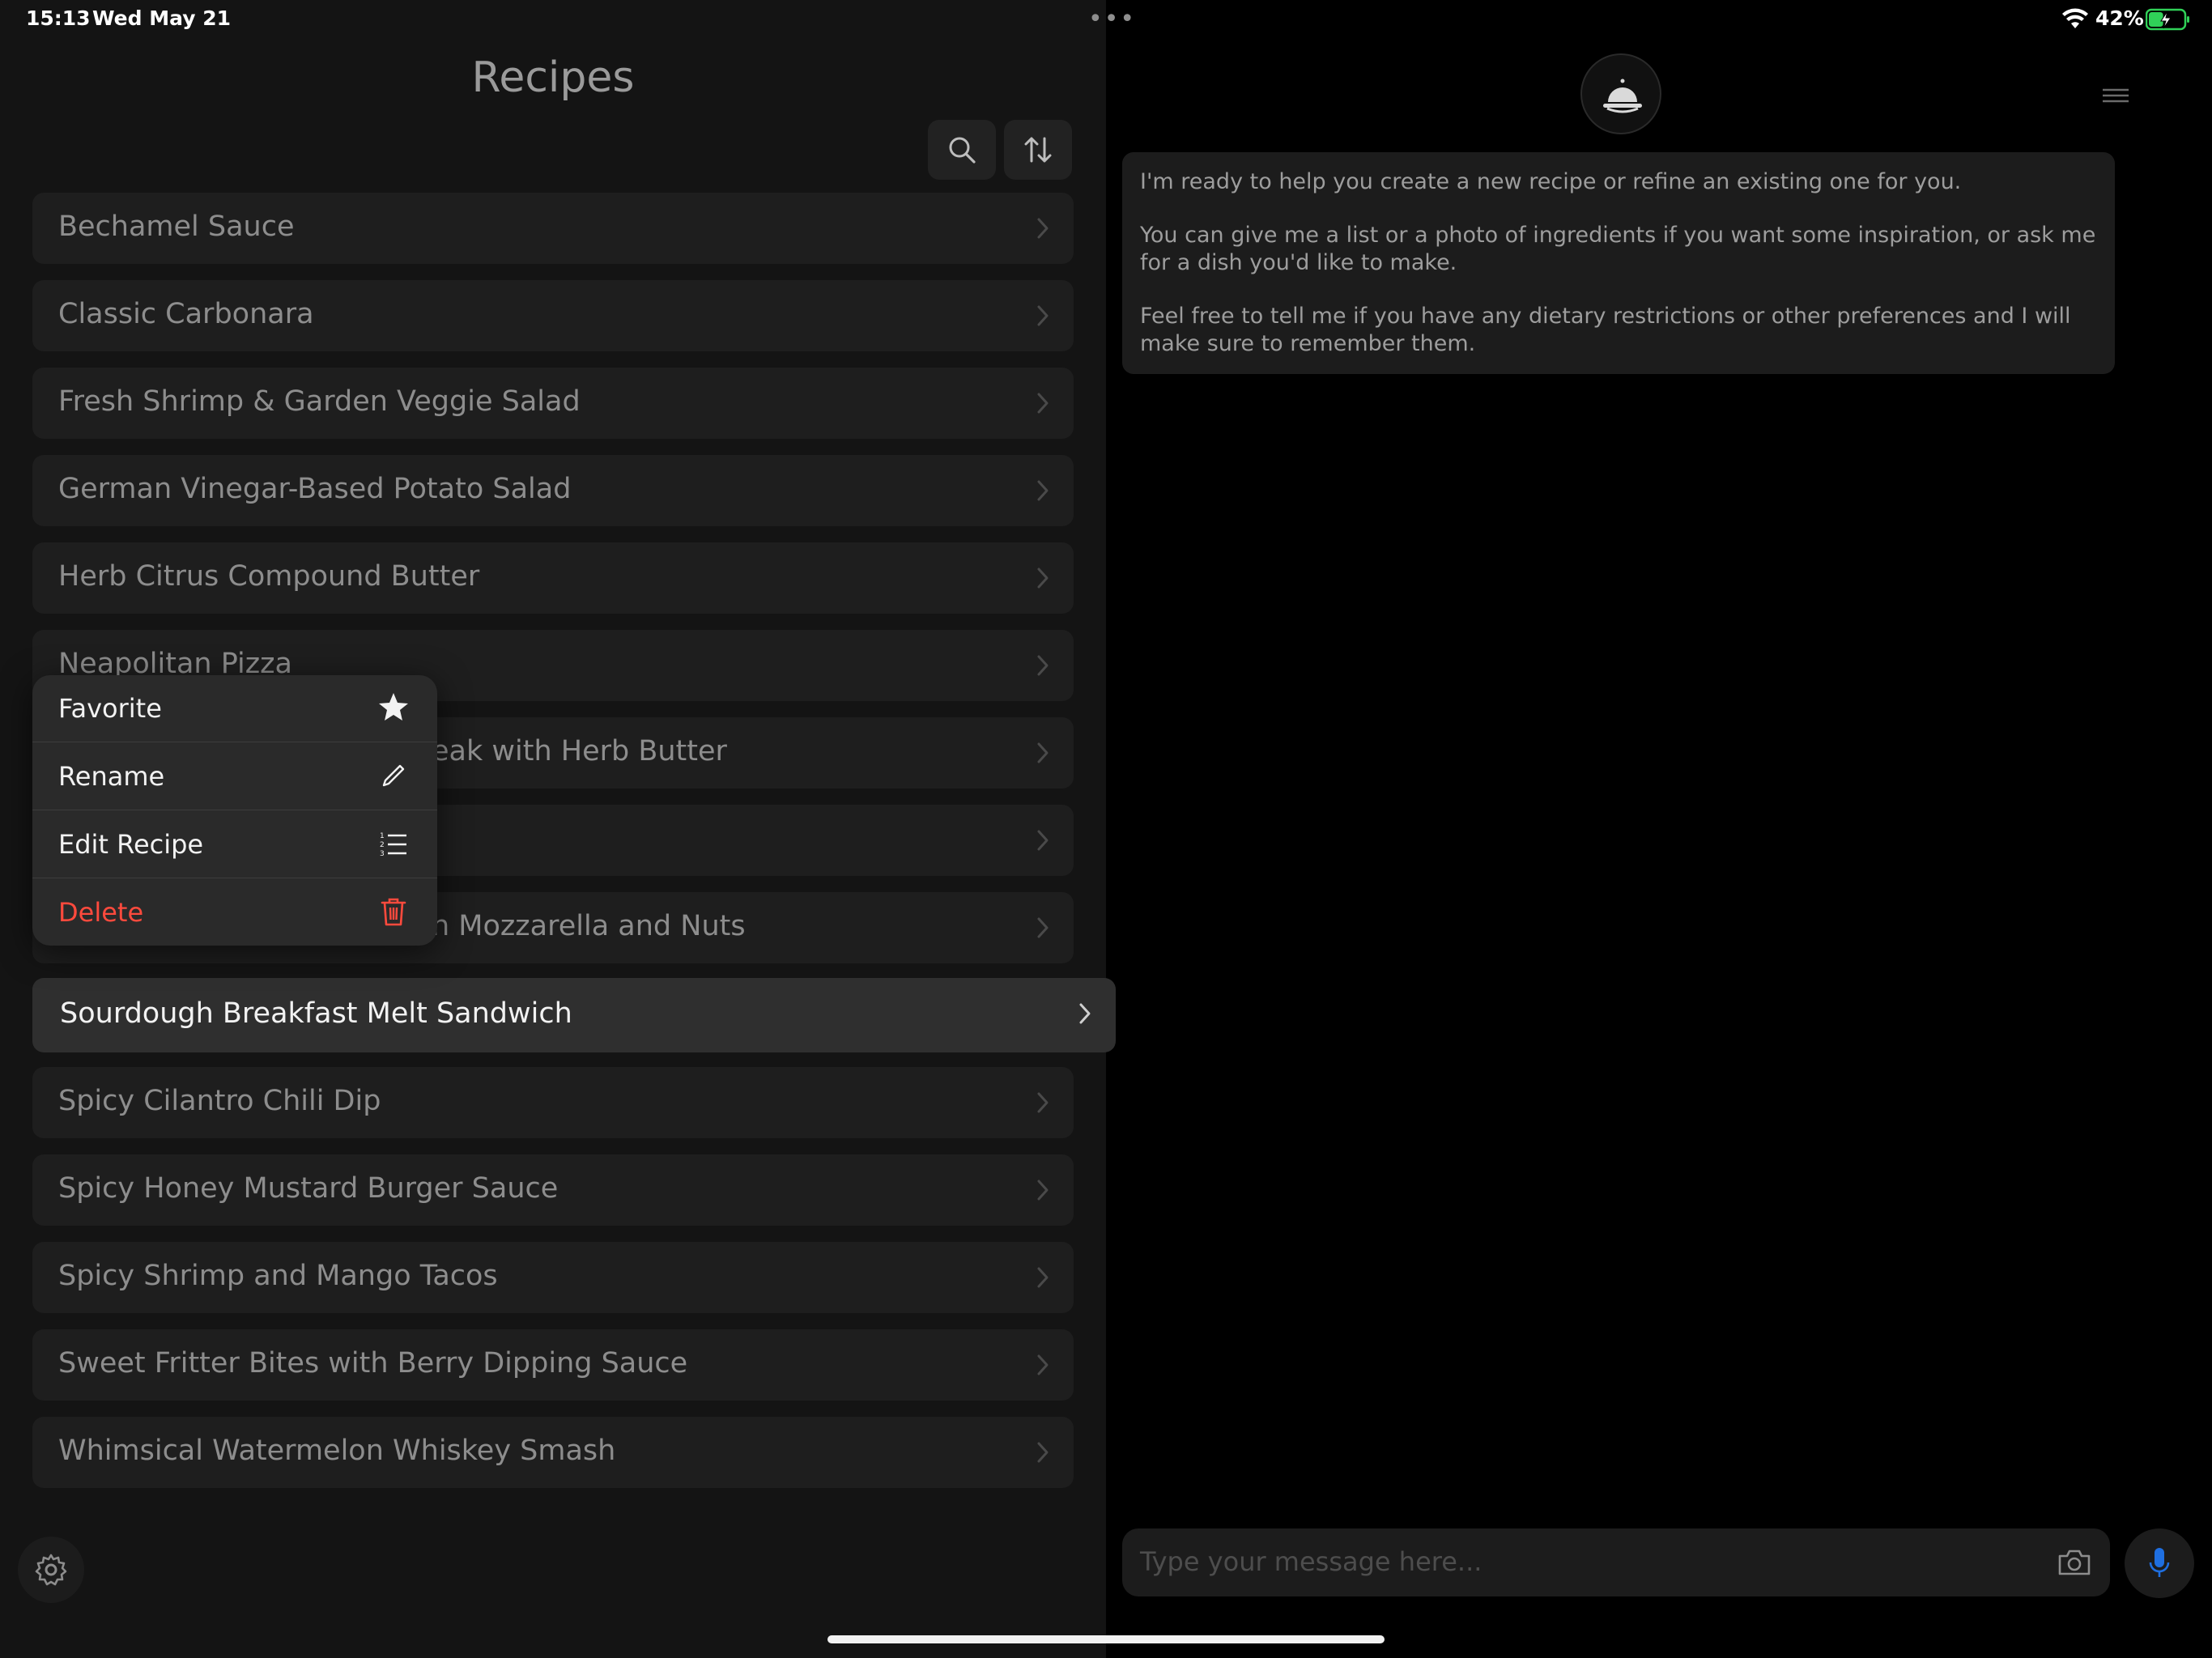  Describe the element at coordinates (1106, 1639) in the screenshot. I see `home-indicator` at that location.